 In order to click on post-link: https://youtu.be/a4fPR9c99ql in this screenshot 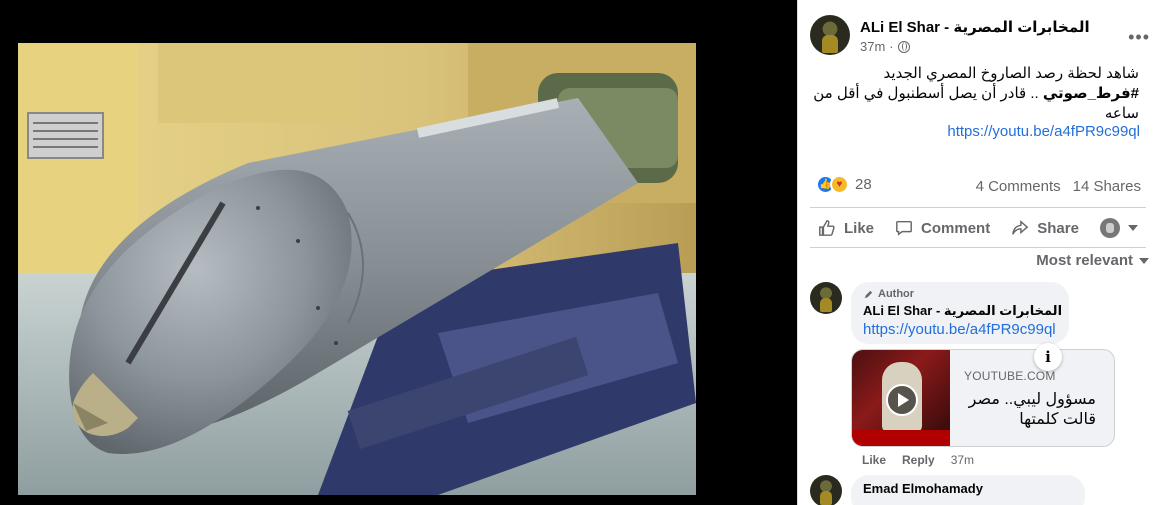, I will do `click(1043, 131)`.